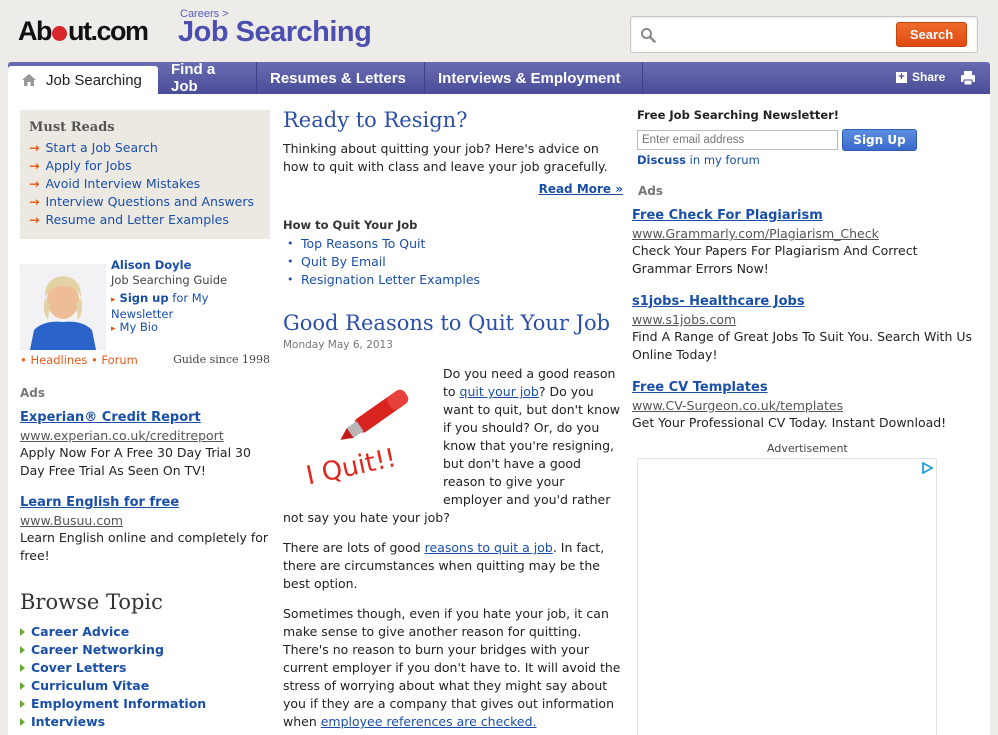 The height and width of the screenshot is (735, 998). I want to click on feature-title: Ready to Resign?, so click(453, 120).